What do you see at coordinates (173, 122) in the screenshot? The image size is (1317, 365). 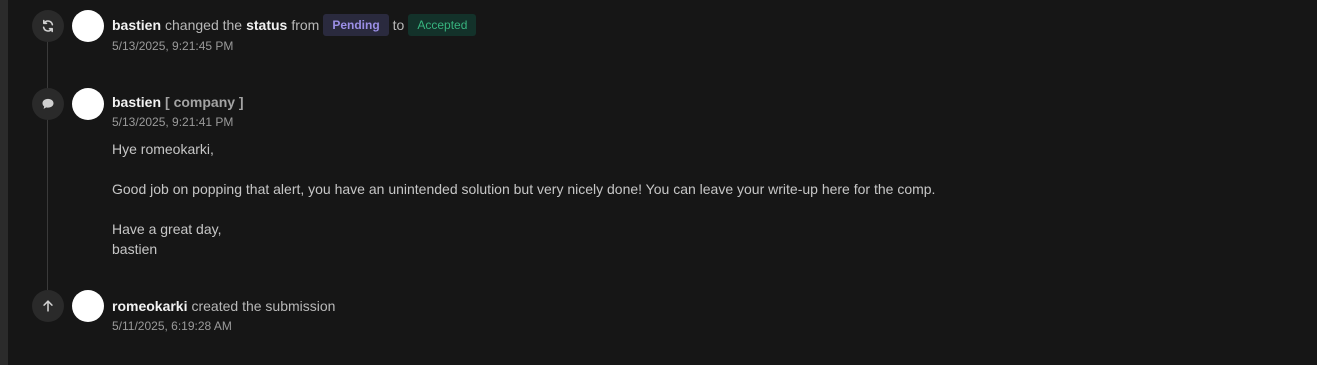 I see `timestamp: 5/13/2025, 9:21:41 PM` at bounding box center [173, 122].